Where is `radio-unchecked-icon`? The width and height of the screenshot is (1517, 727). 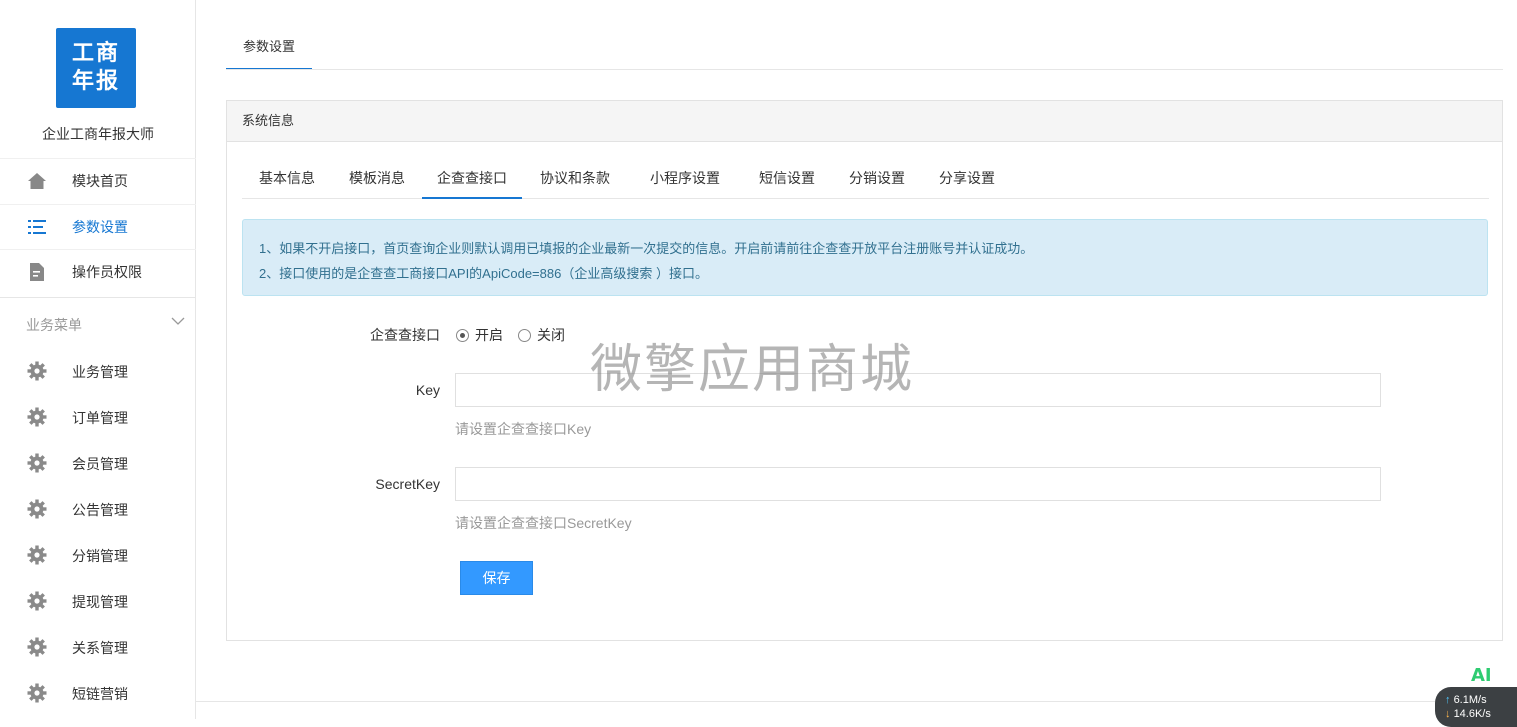 radio-unchecked-icon is located at coordinates (524, 335).